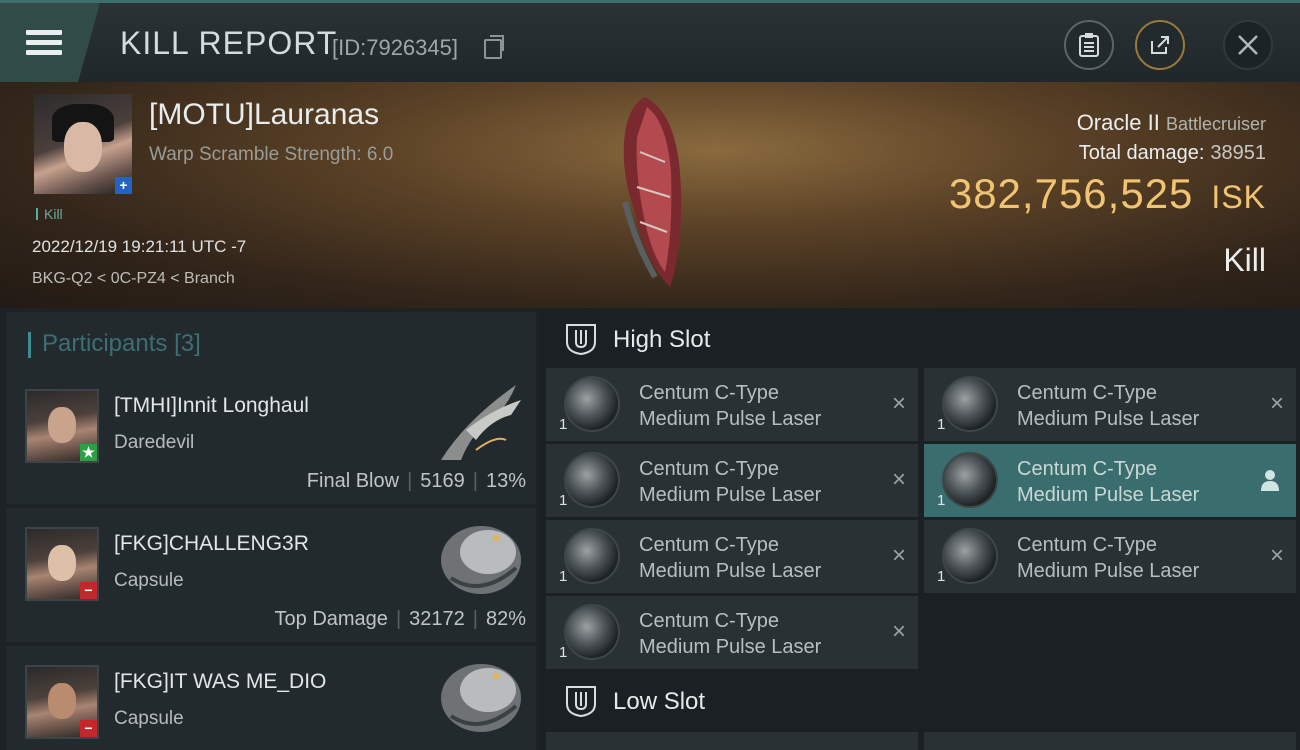  Describe the element at coordinates (44, 42) in the screenshot. I see `hamburger-icon` at that location.